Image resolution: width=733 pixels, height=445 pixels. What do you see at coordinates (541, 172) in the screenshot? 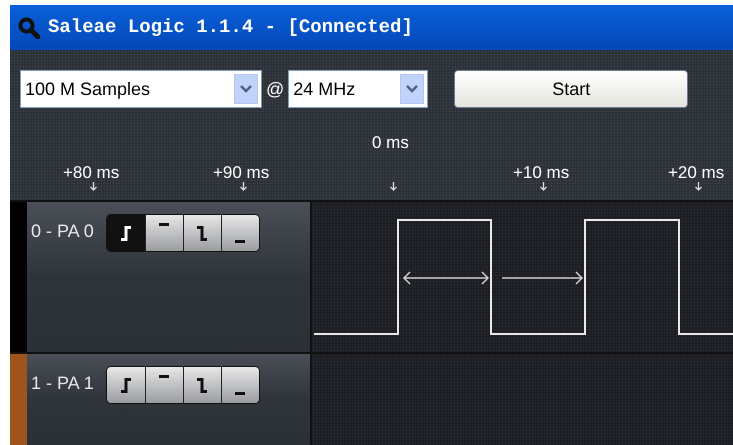
I see `time-label: +10 ms` at bounding box center [541, 172].